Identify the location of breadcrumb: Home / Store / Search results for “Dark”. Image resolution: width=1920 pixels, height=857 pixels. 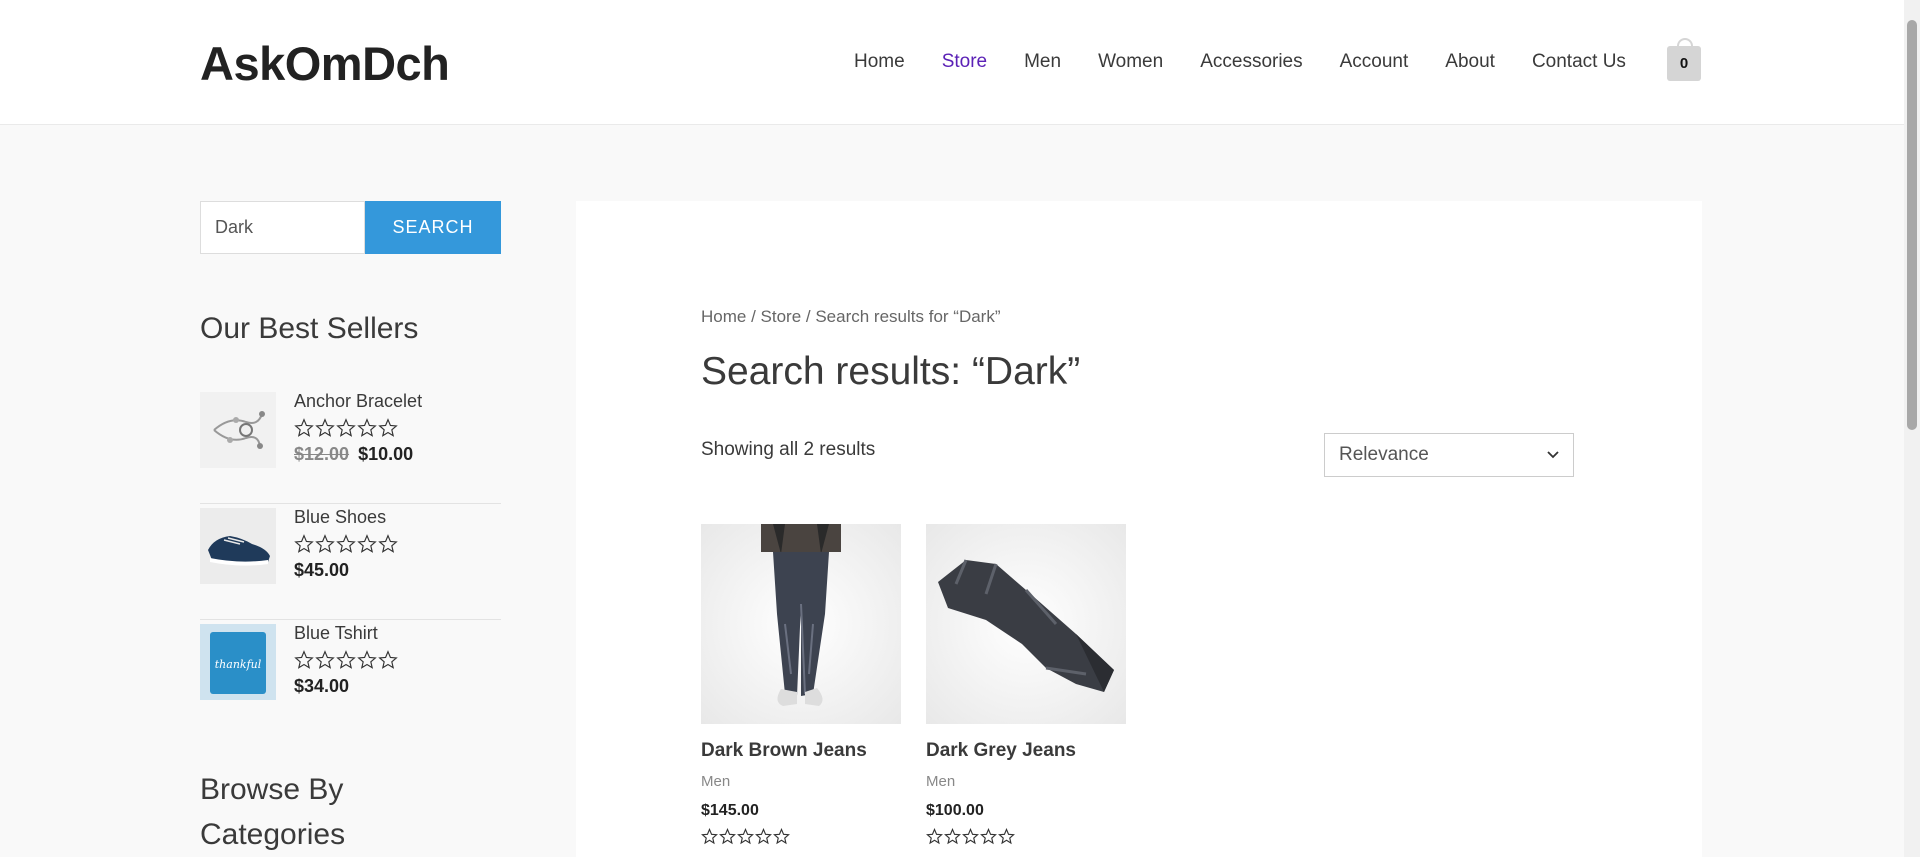
(851, 317).